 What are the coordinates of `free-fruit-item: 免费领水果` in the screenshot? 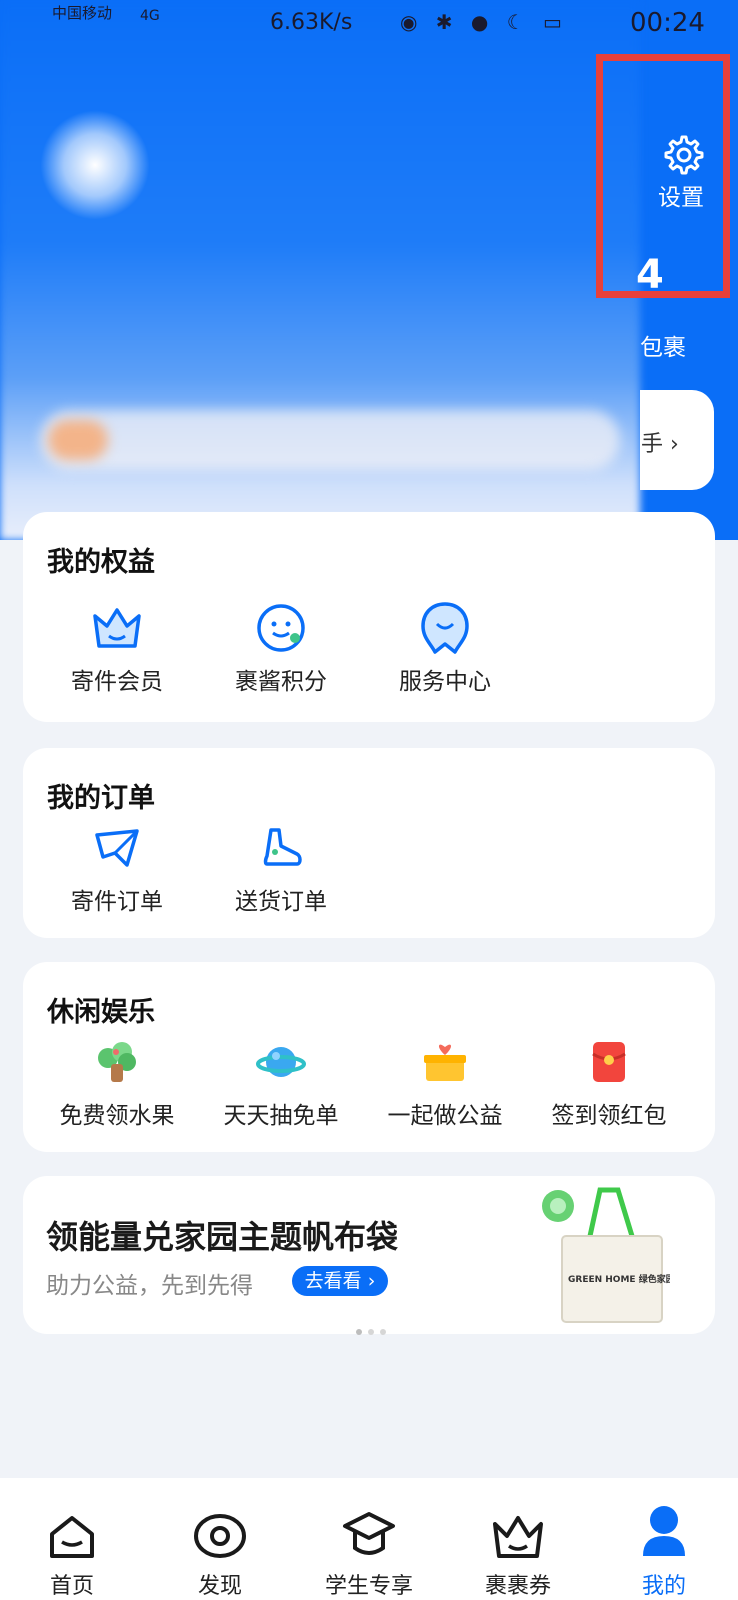 It's located at (117, 1082).